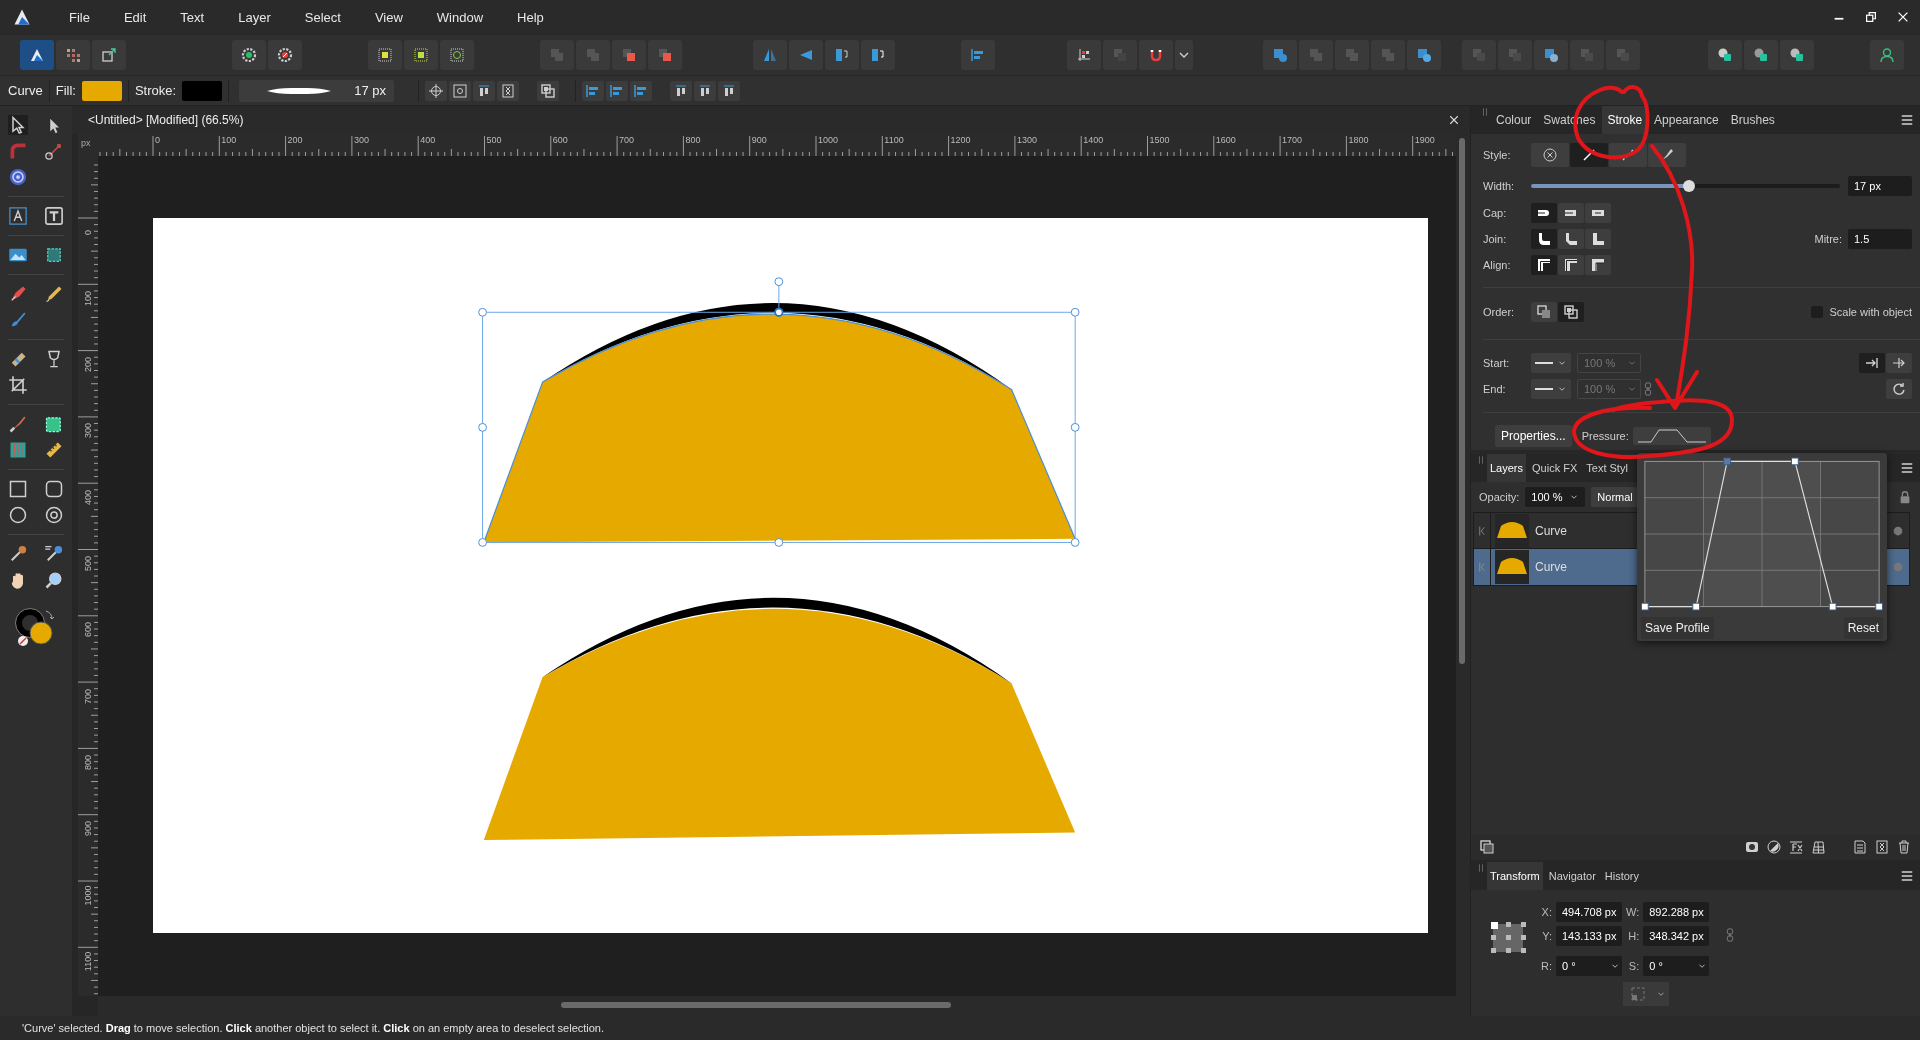  Describe the element at coordinates (1499, 186) in the screenshot. I see `width-label: Width:` at that location.